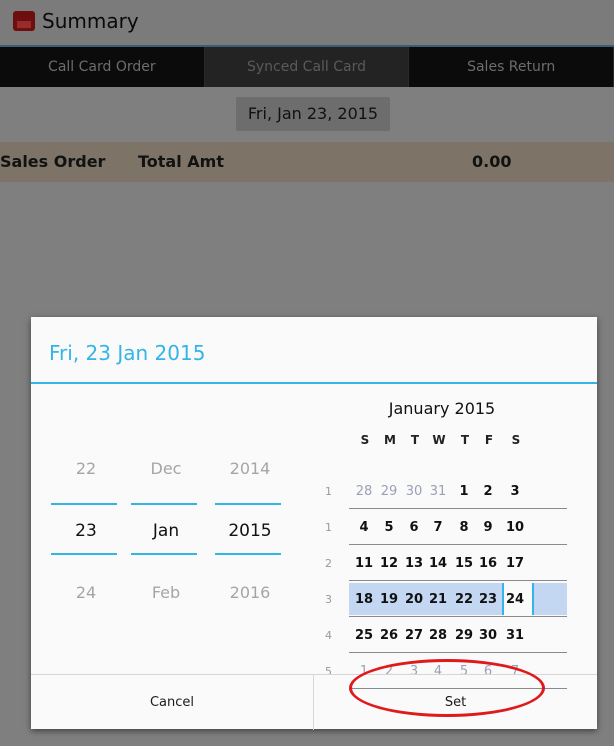  What do you see at coordinates (86, 531) in the screenshot?
I see `day-current: 23` at bounding box center [86, 531].